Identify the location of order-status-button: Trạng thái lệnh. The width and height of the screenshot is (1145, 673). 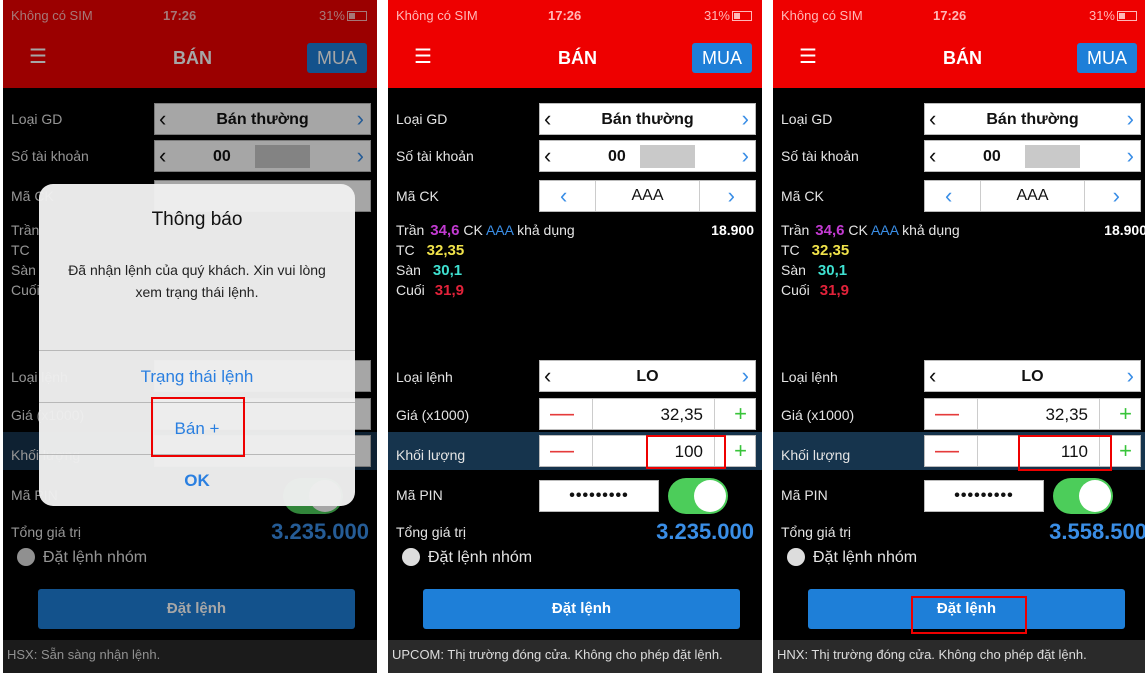
(197, 376).